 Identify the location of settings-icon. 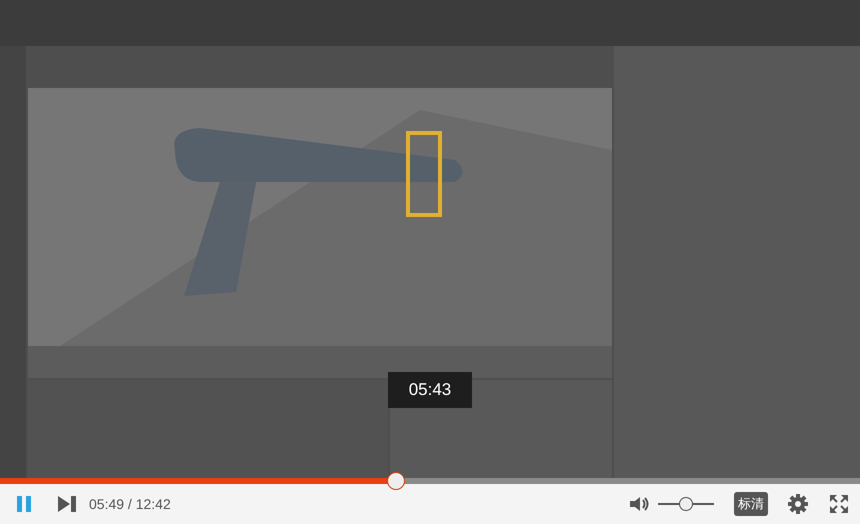
(798, 504).